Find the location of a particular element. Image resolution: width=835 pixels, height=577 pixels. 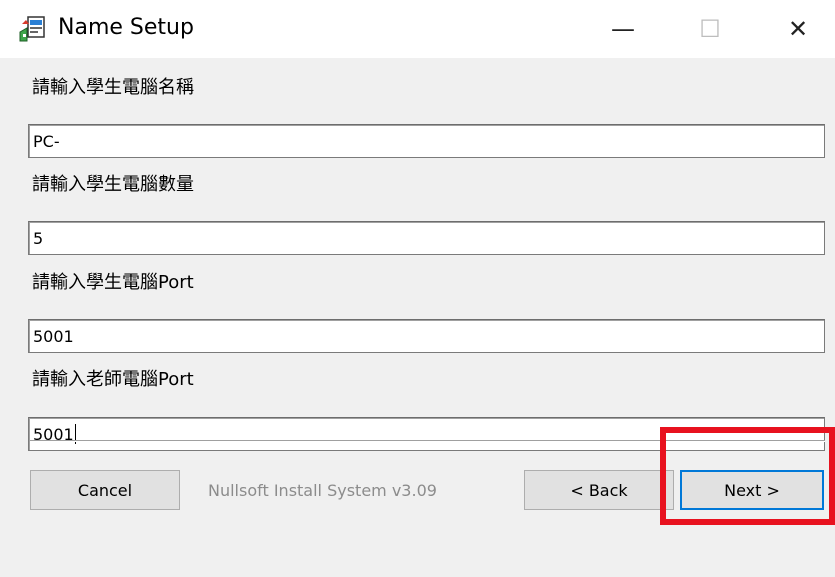

maximize-button: ☐ is located at coordinates (710, 29).